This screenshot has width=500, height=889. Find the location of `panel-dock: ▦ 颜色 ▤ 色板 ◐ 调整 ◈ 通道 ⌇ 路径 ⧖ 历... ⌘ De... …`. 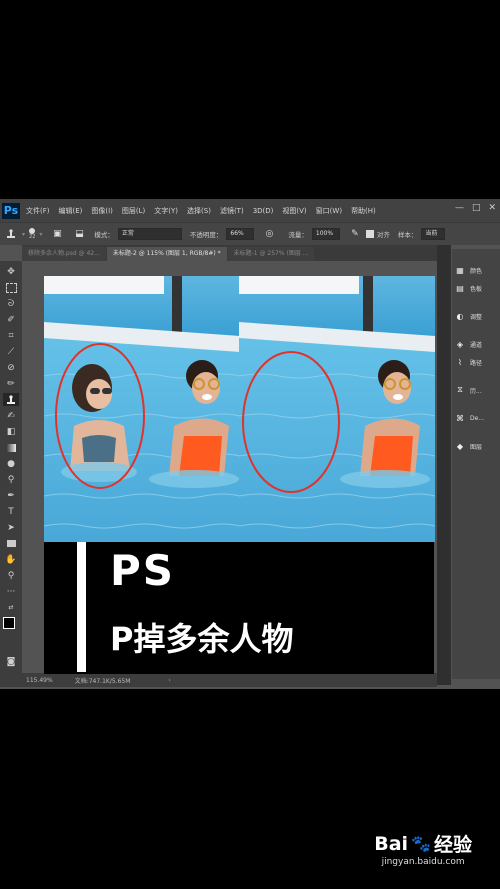

panel-dock: ▦ 颜色 ▤ 色板 ◐ 调整 ◈ 通道 ⌇ 路径 ⧖ 历... ⌘ De... … is located at coordinates (476, 464).